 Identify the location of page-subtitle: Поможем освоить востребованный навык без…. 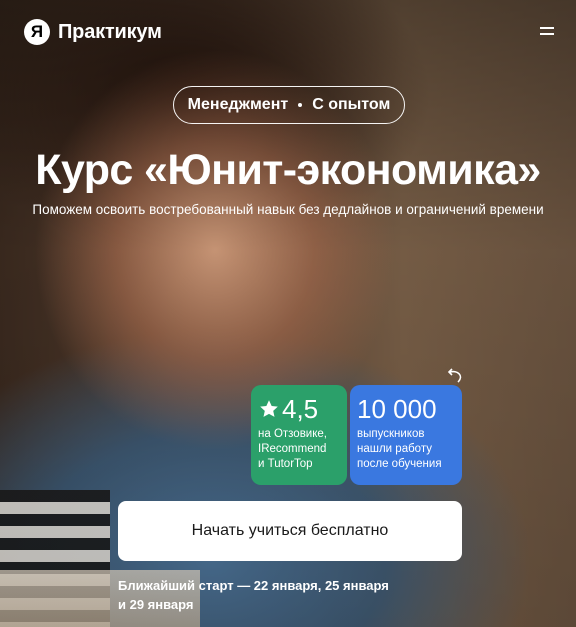
(288, 209).